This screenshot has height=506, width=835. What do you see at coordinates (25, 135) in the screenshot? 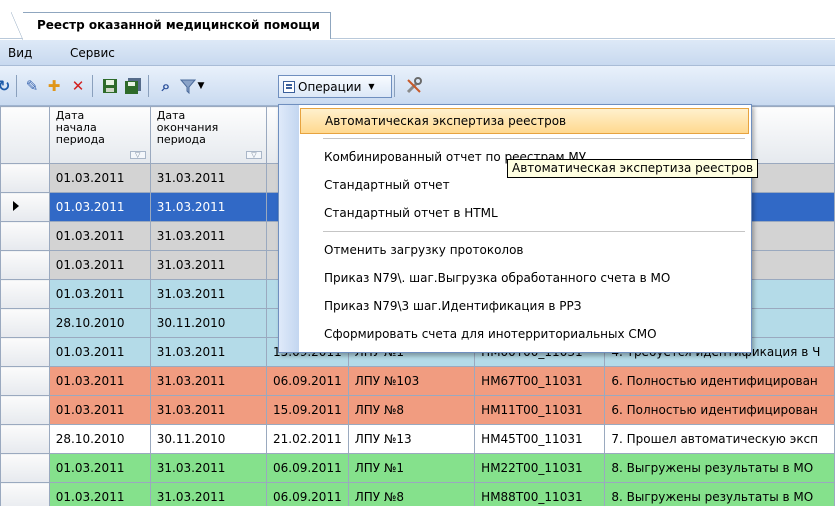
I see `row-indicator-header` at bounding box center [25, 135].